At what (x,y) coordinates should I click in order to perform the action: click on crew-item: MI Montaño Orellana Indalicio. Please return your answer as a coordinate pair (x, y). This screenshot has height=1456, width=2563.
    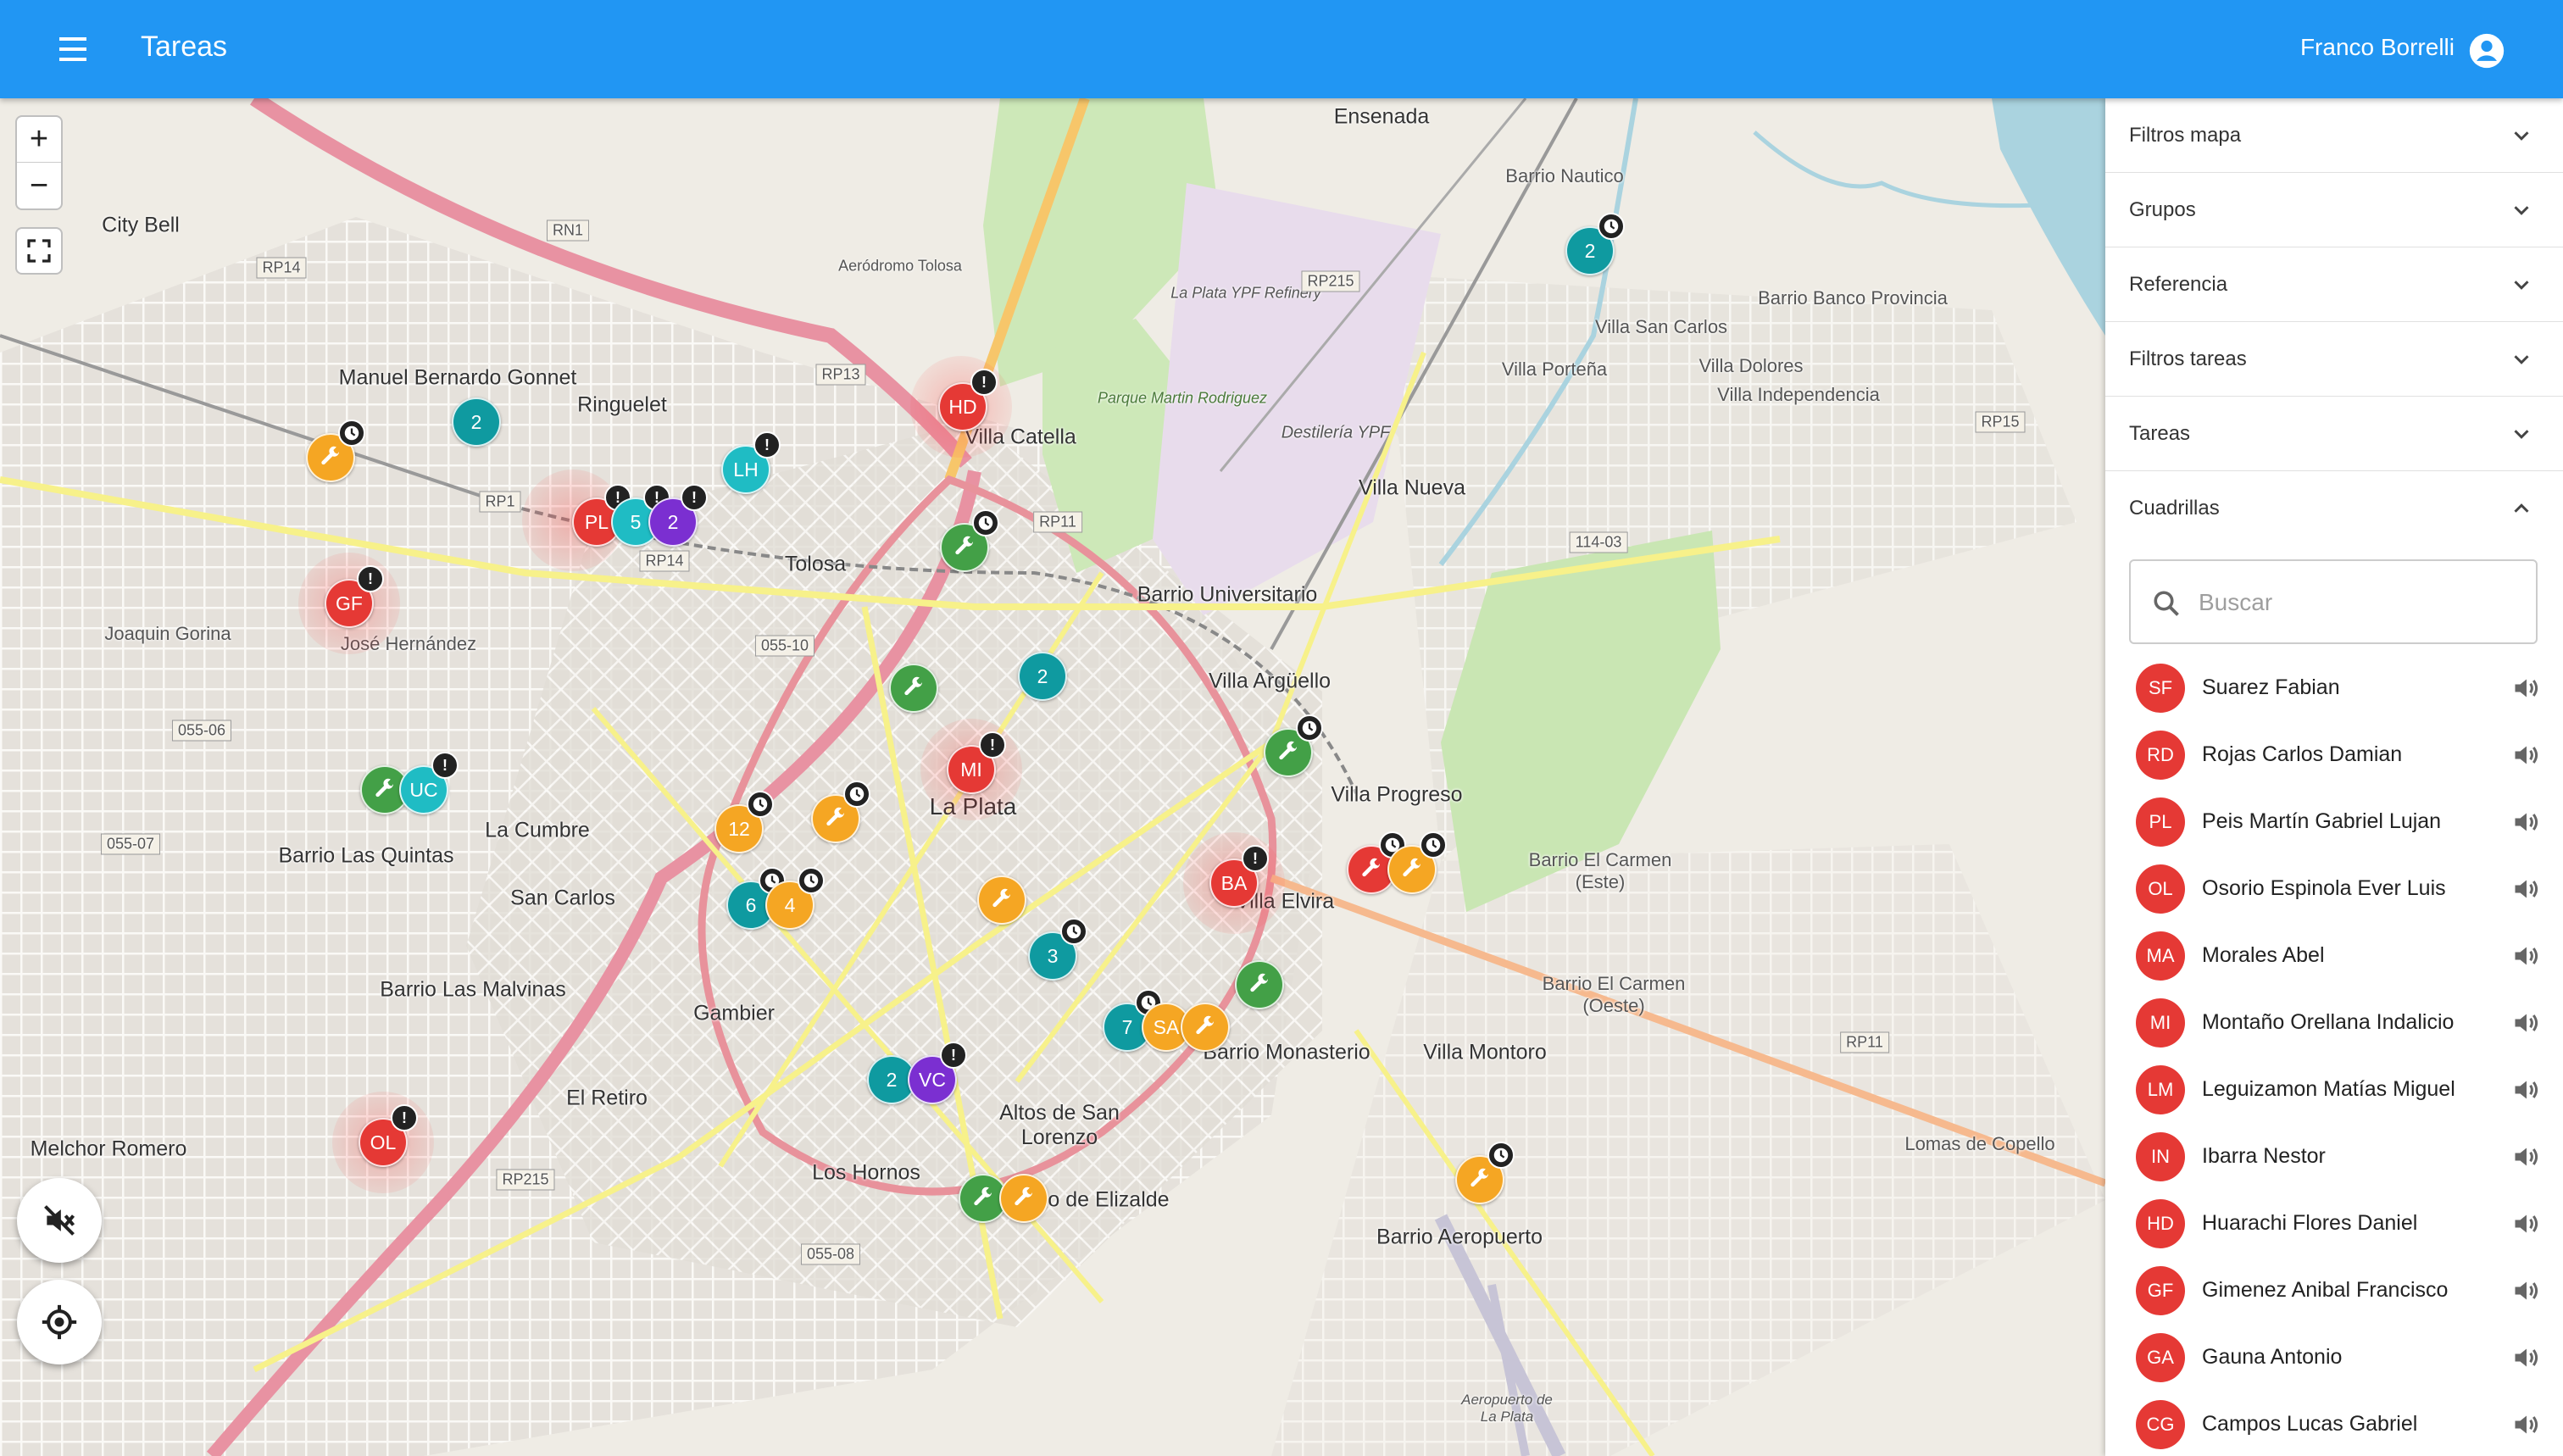
    Looking at the image, I should click on (2334, 1023).